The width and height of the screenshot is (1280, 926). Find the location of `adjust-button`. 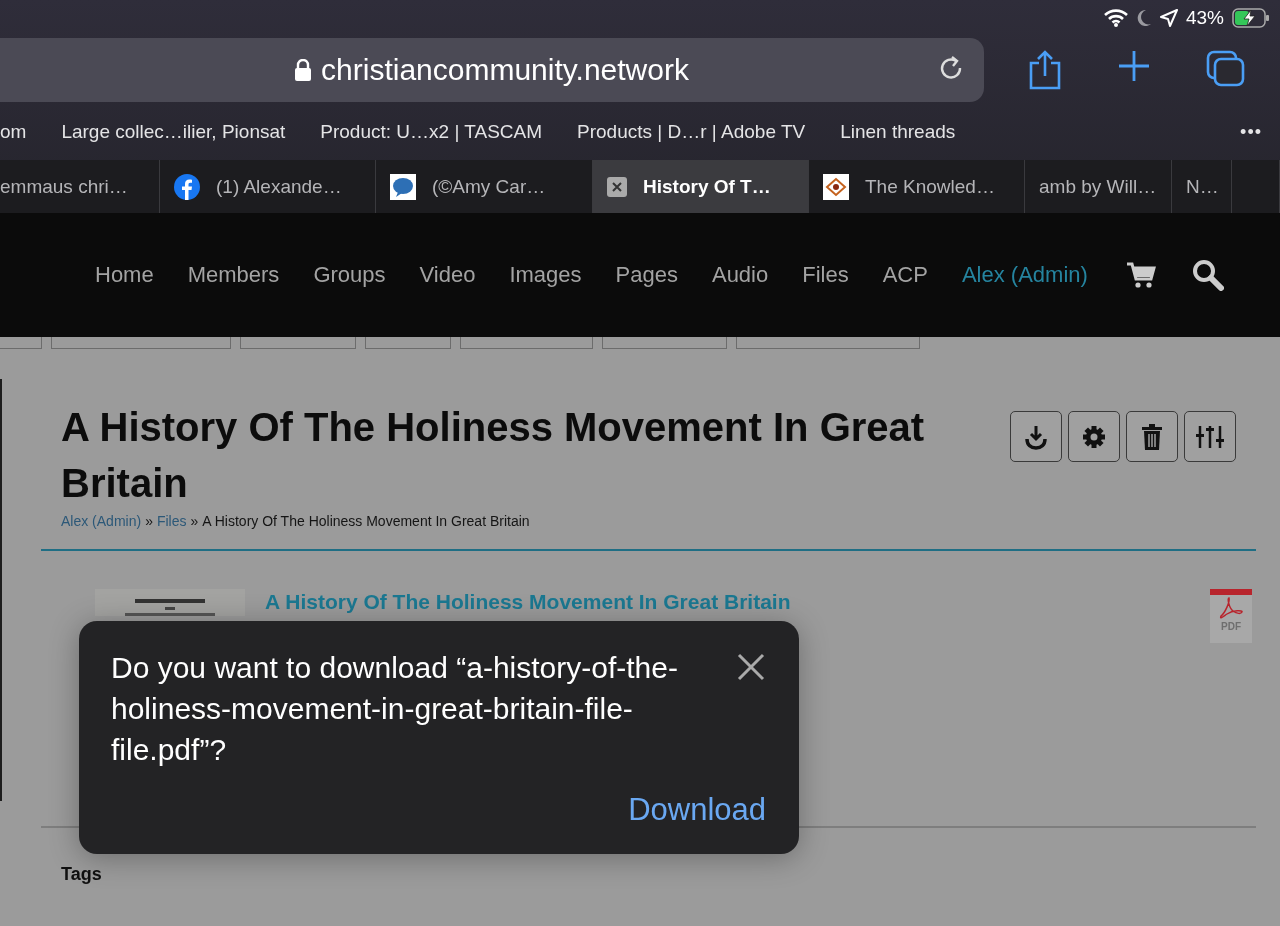

adjust-button is located at coordinates (1210, 436).